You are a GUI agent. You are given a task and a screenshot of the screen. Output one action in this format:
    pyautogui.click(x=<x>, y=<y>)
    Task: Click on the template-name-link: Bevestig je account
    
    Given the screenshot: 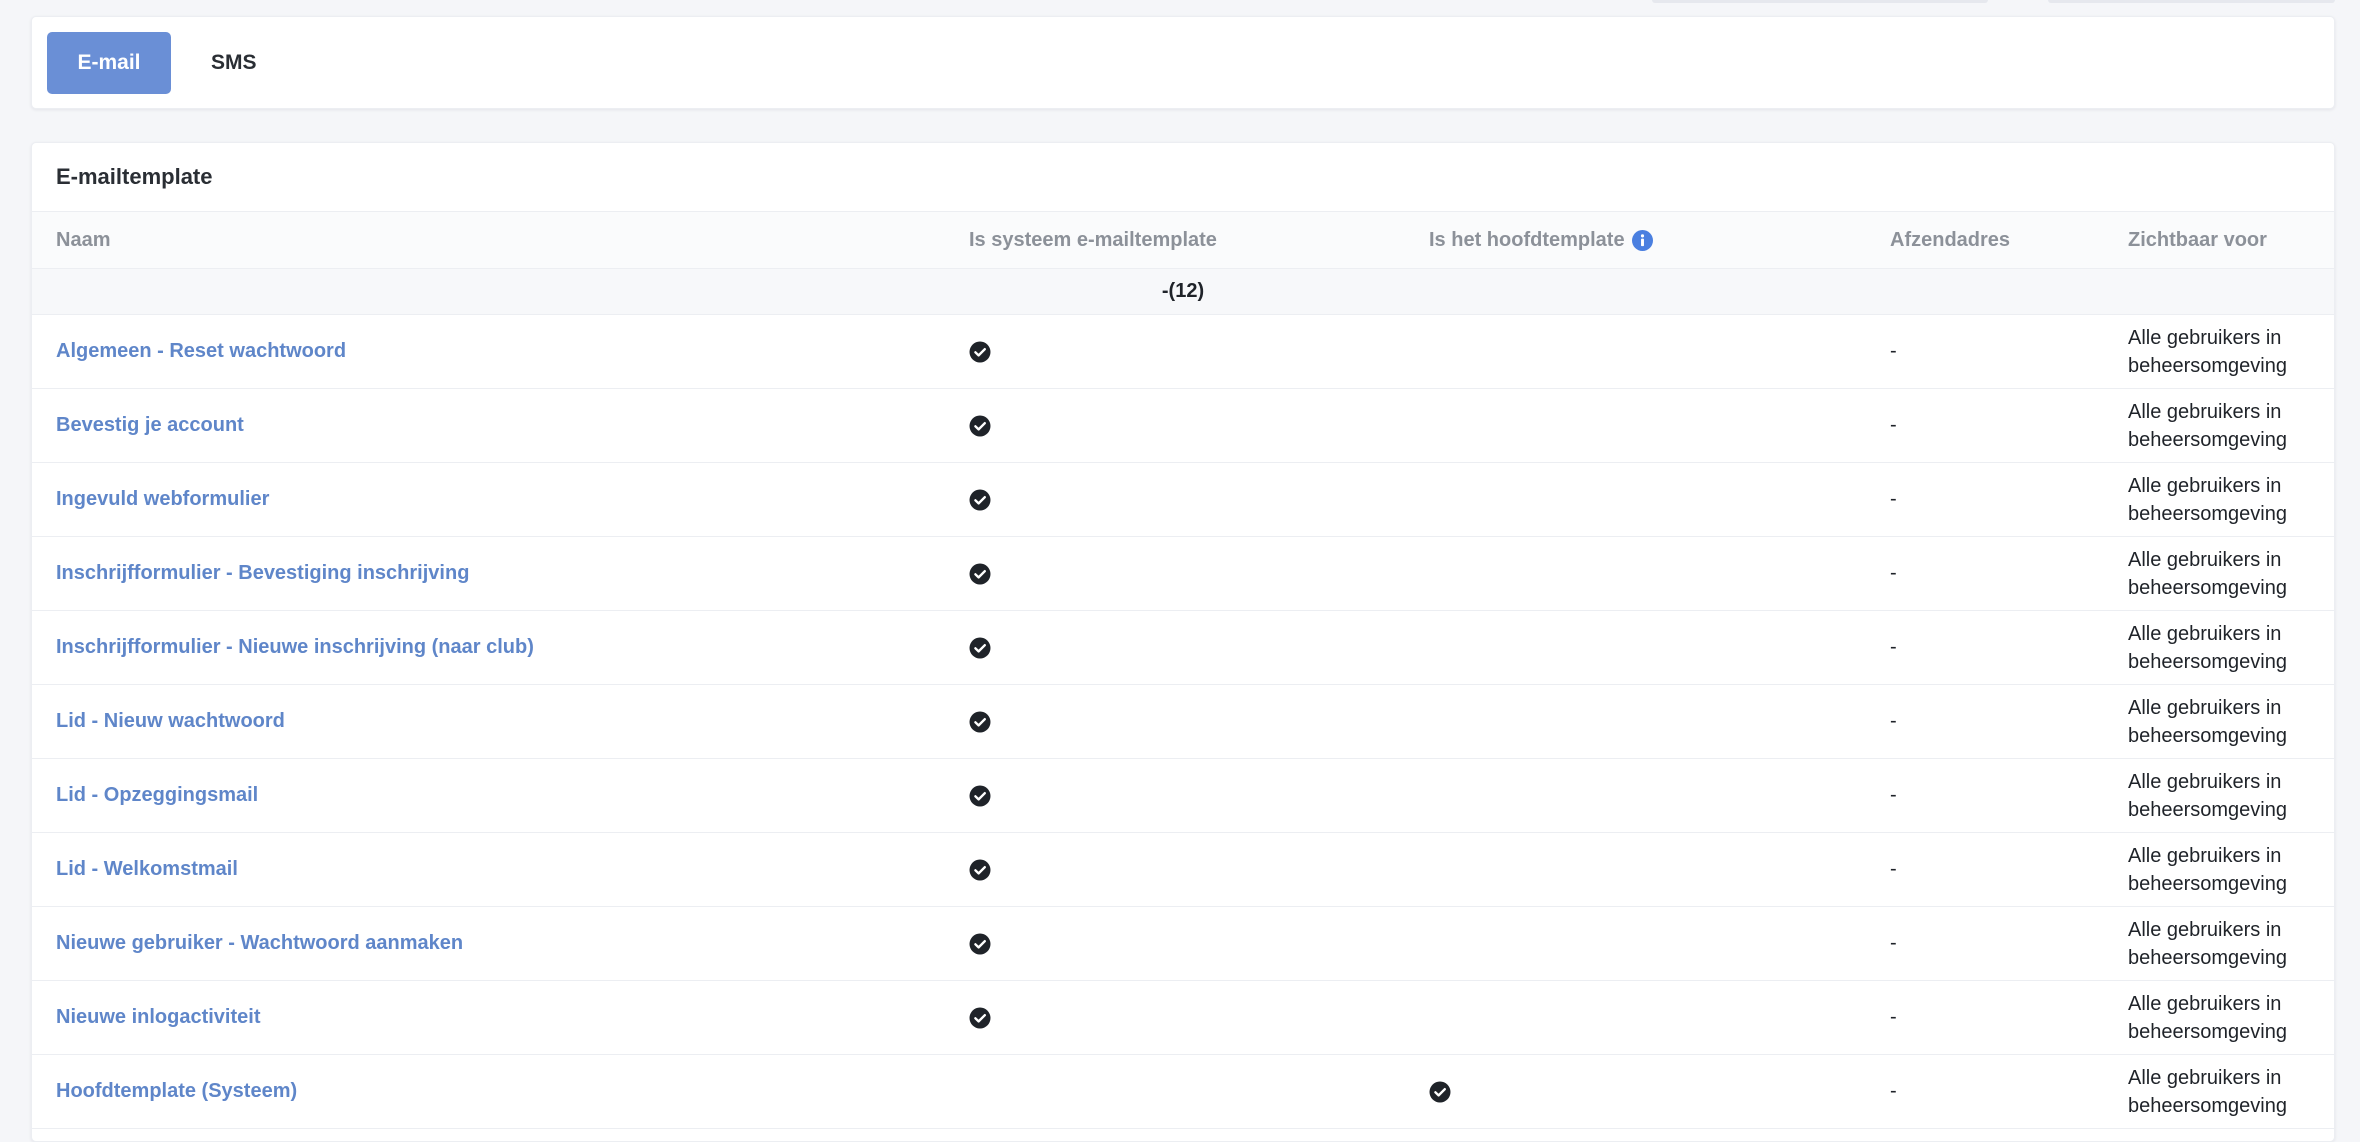 What is the action you would take?
    pyautogui.click(x=150, y=425)
    